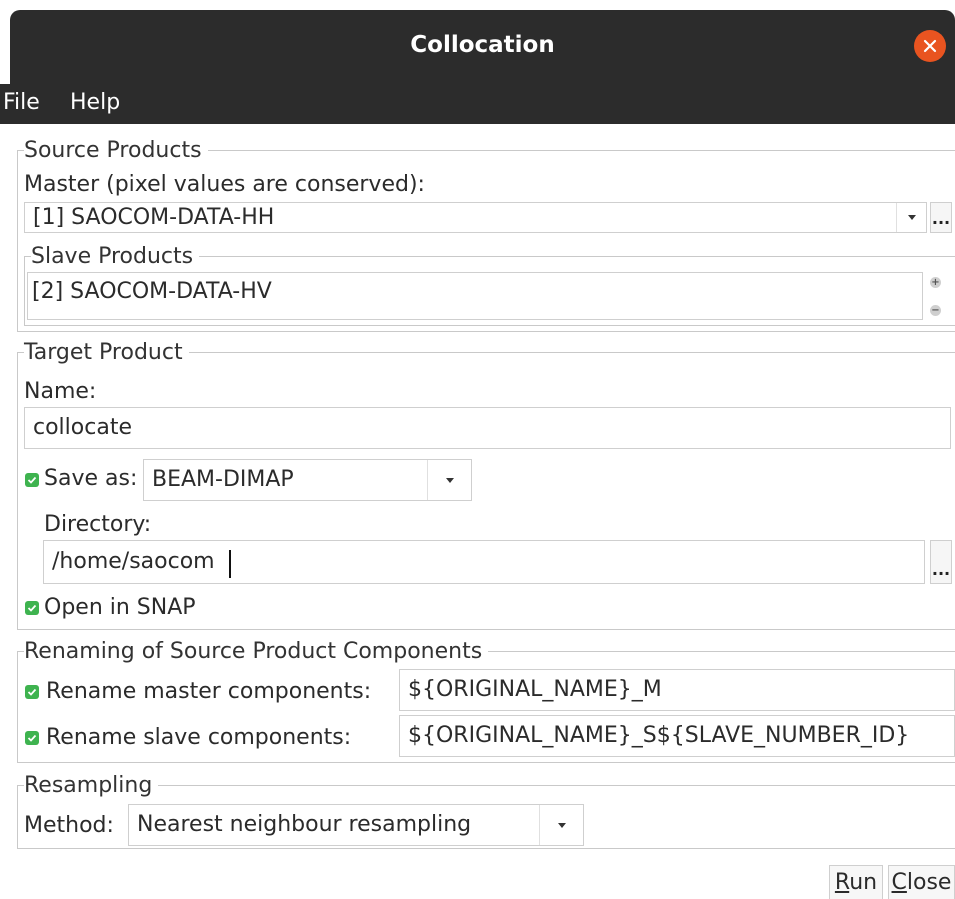  What do you see at coordinates (677, 690) in the screenshot?
I see `rename-master-input: ${ORIGINAL_NAME}_M` at bounding box center [677, 690].